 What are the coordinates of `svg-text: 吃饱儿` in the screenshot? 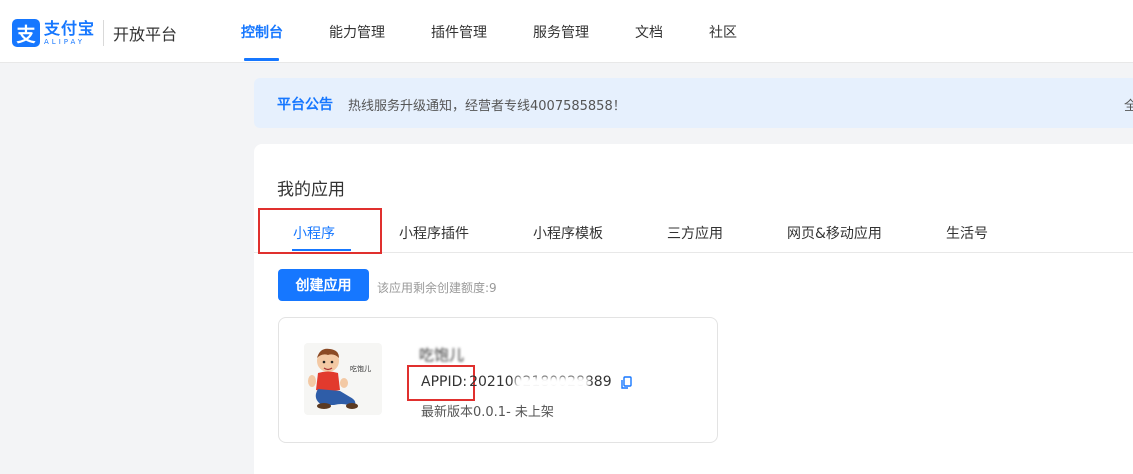 It's located at (360, 368).